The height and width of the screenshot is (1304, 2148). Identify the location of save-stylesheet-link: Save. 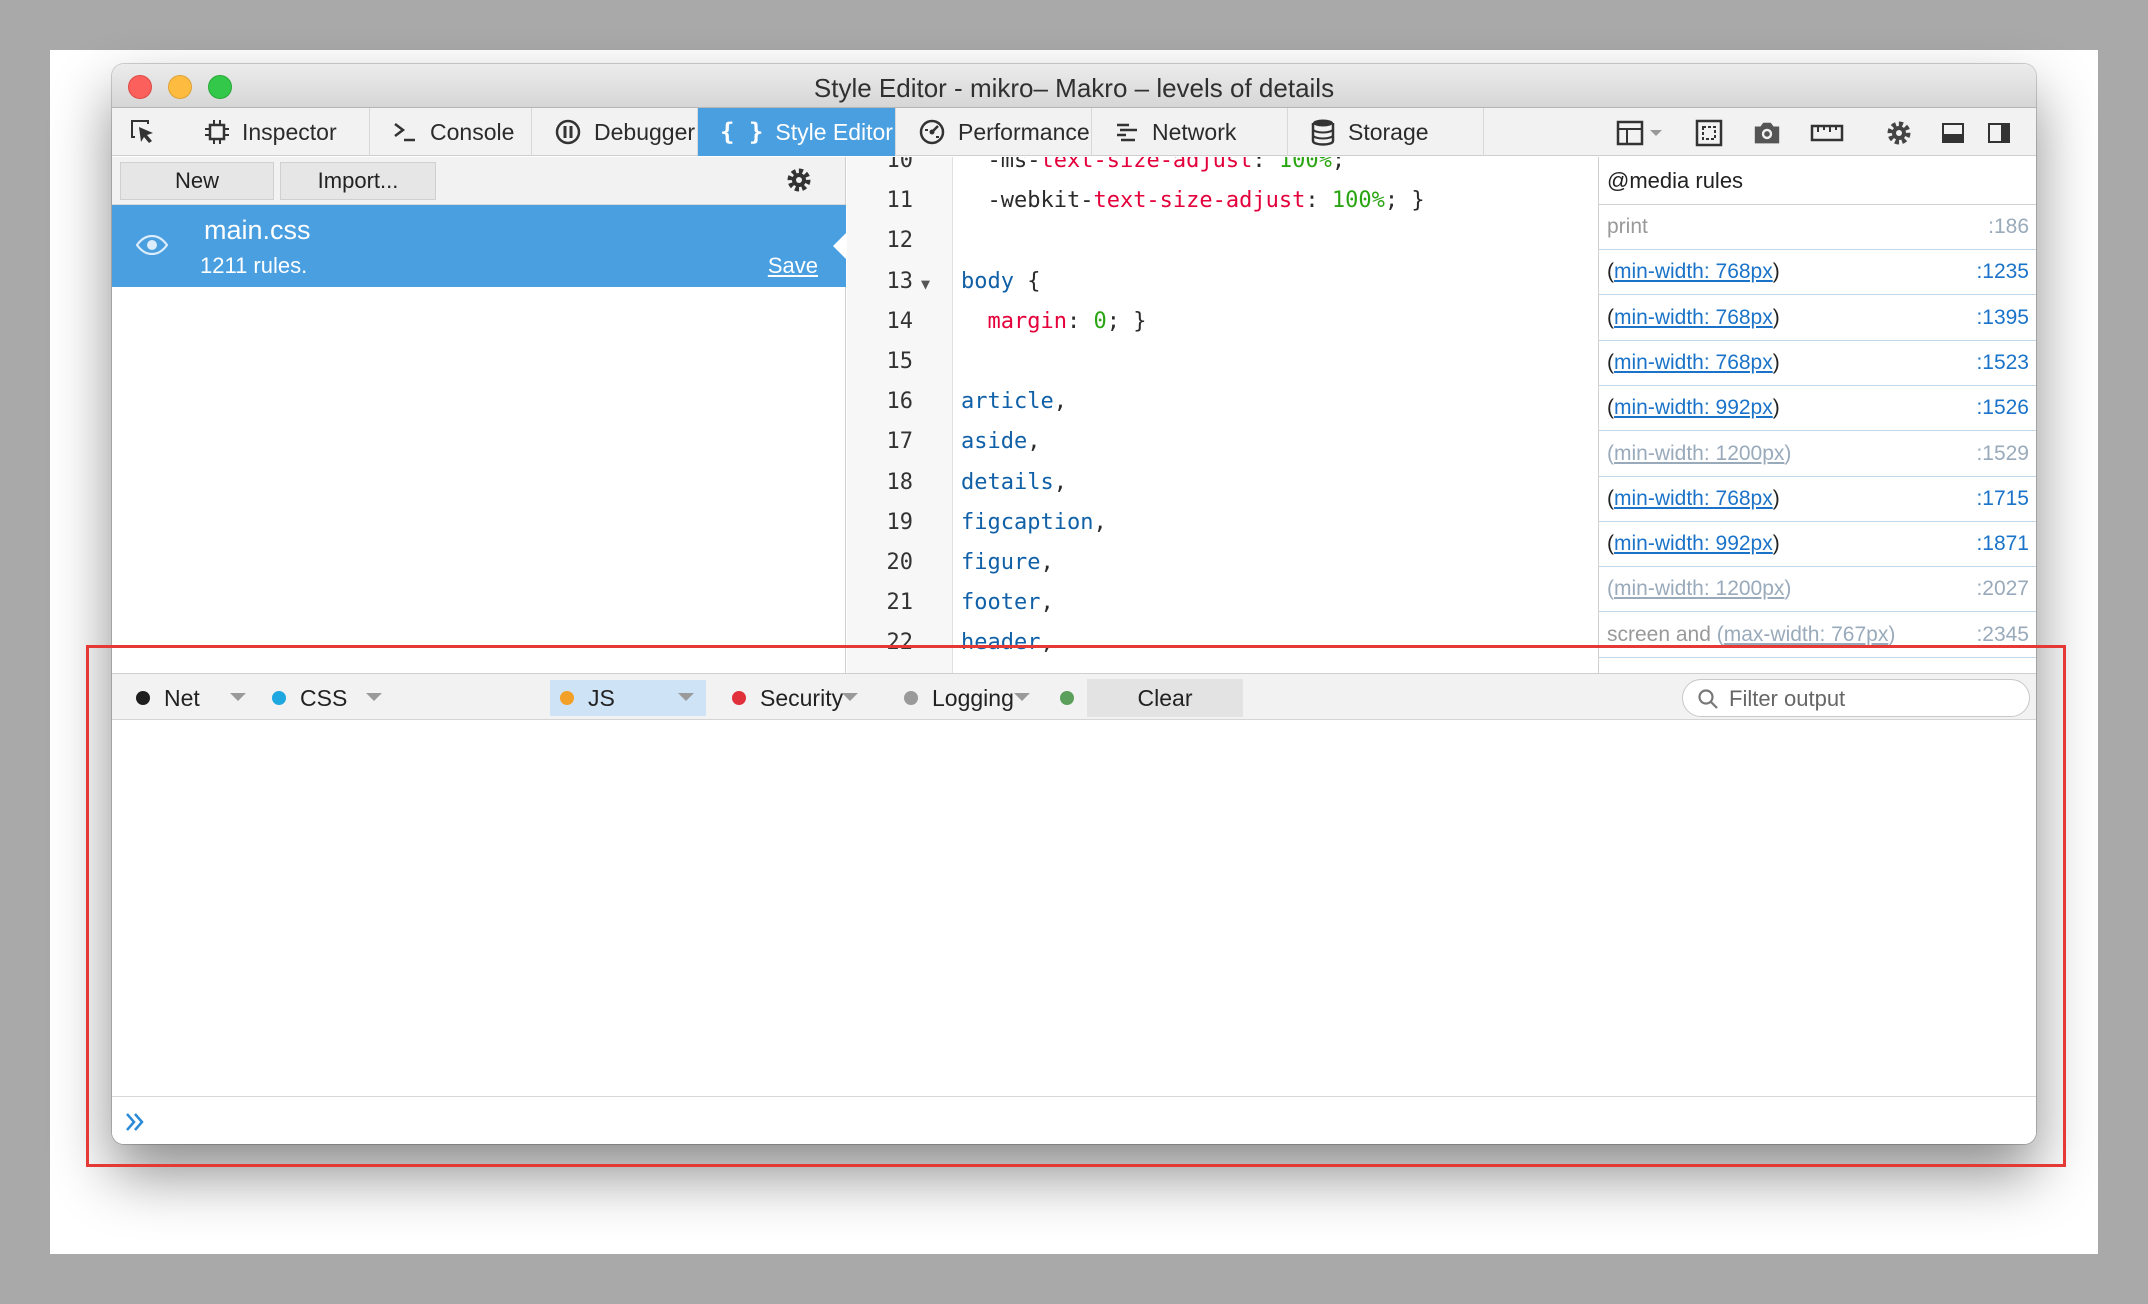
(793, 266).